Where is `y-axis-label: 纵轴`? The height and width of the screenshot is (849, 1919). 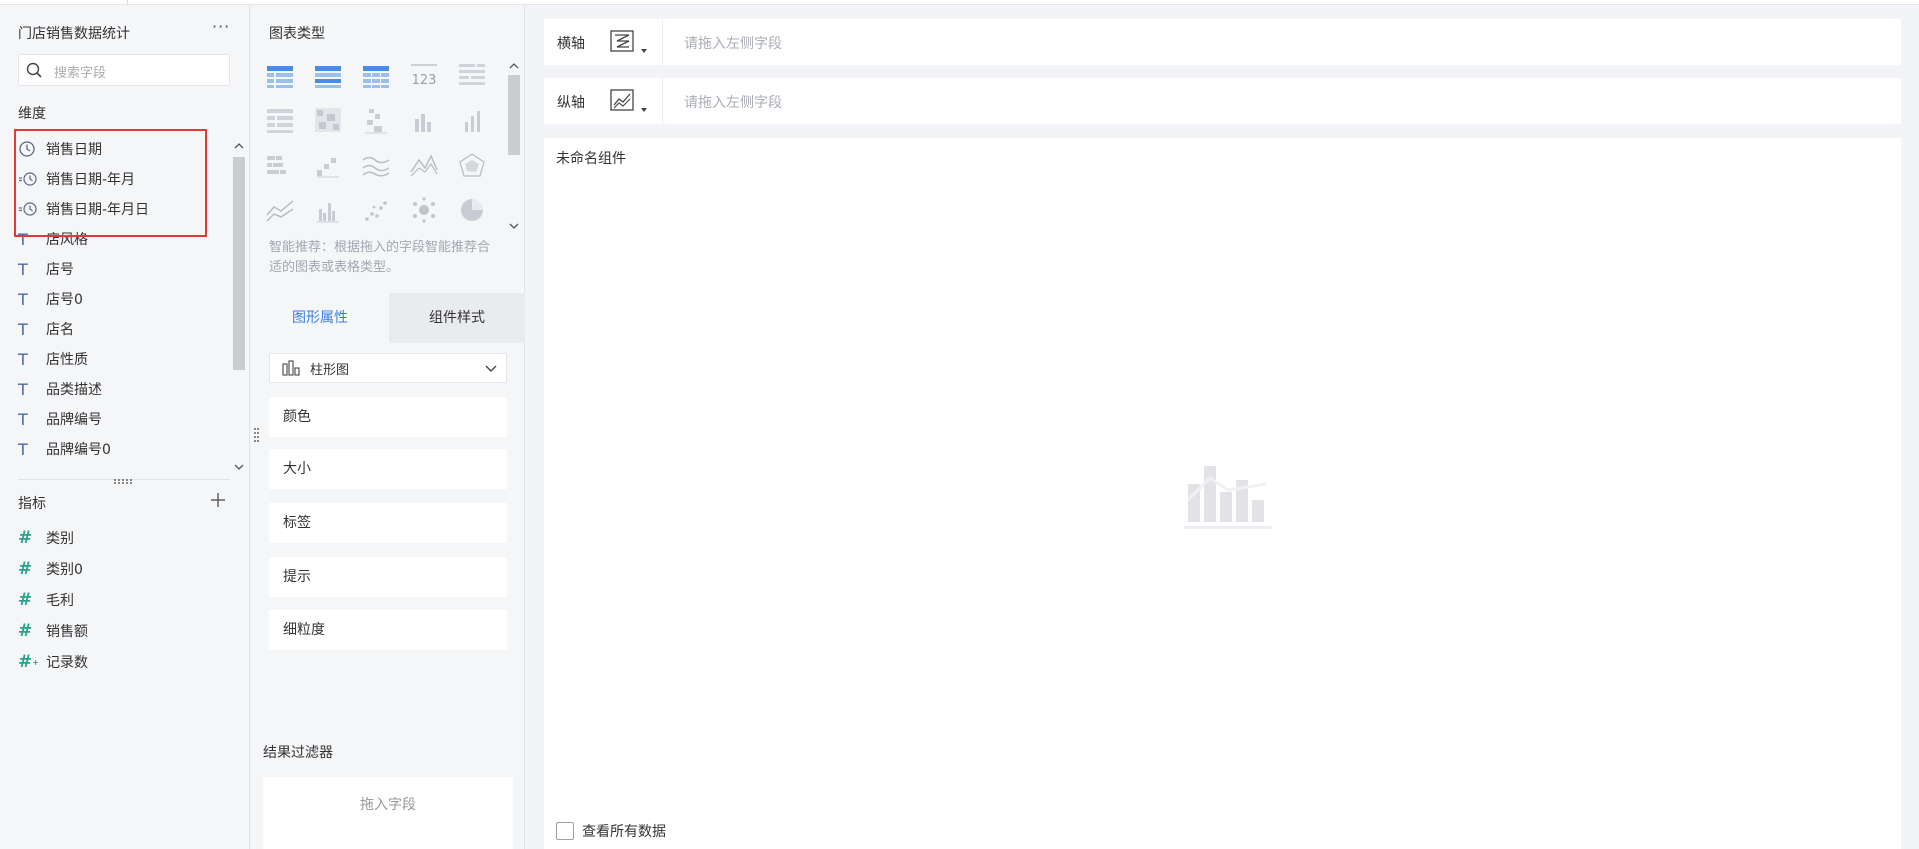
y-axis-label: 纵轴 is located at coordinates (571, 103).